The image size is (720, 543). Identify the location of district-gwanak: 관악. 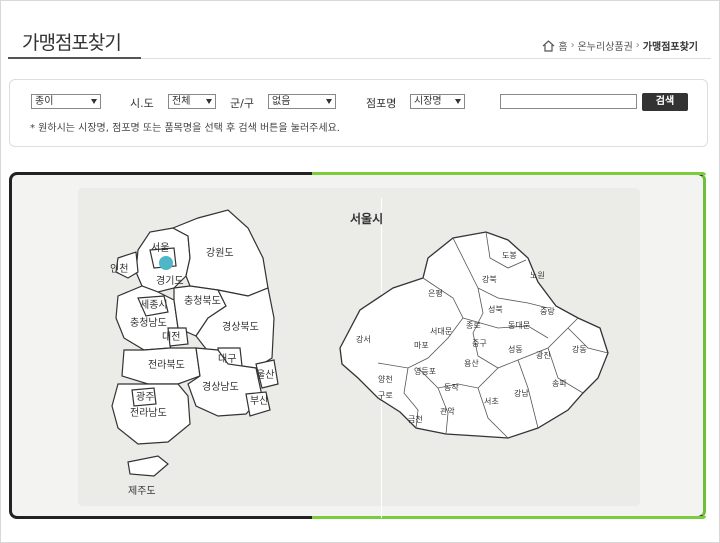
(447, 411).